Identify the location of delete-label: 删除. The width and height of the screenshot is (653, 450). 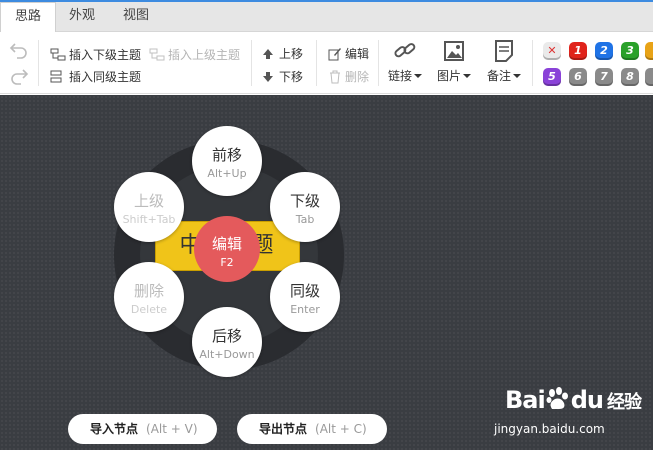
(357, 77).